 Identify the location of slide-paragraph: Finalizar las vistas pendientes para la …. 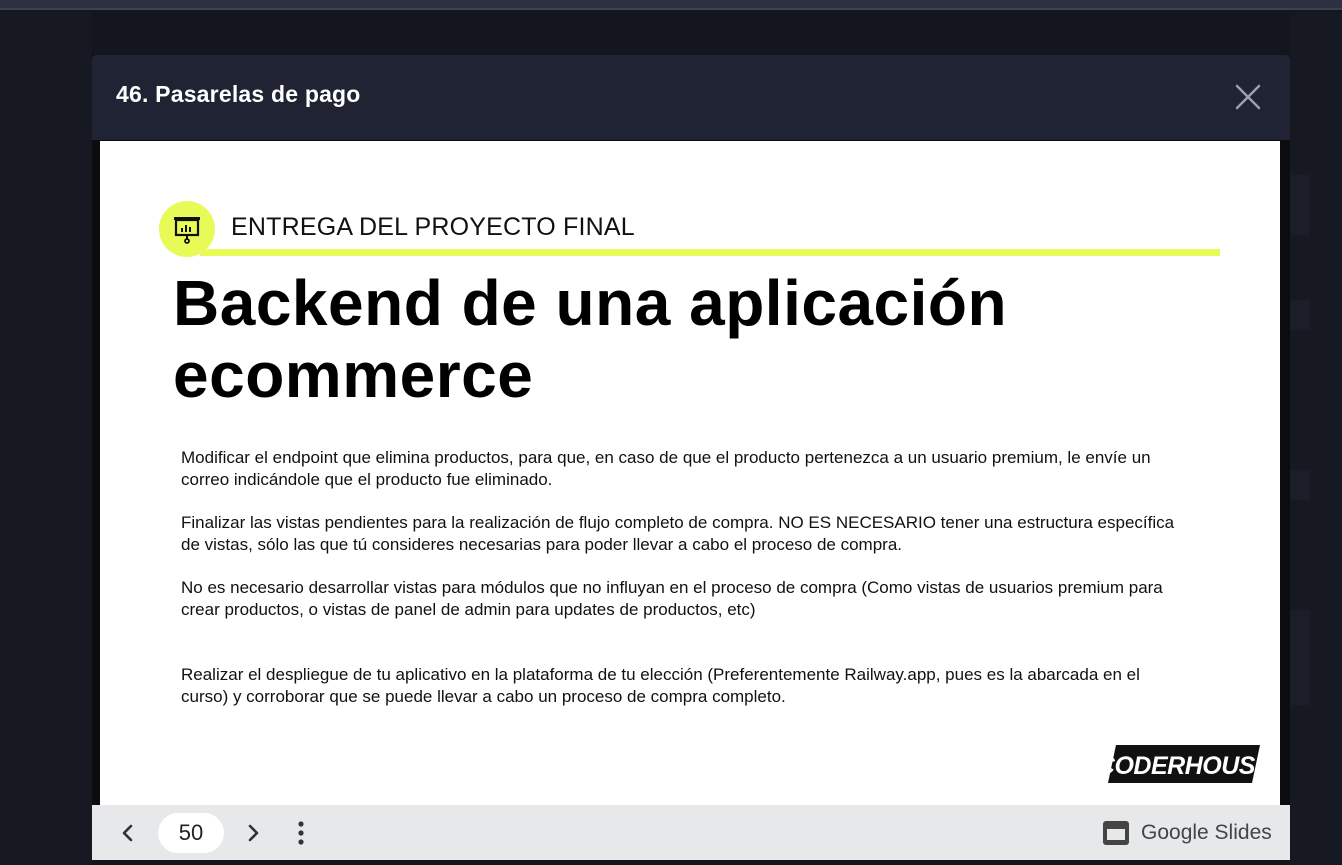
(678, 533).